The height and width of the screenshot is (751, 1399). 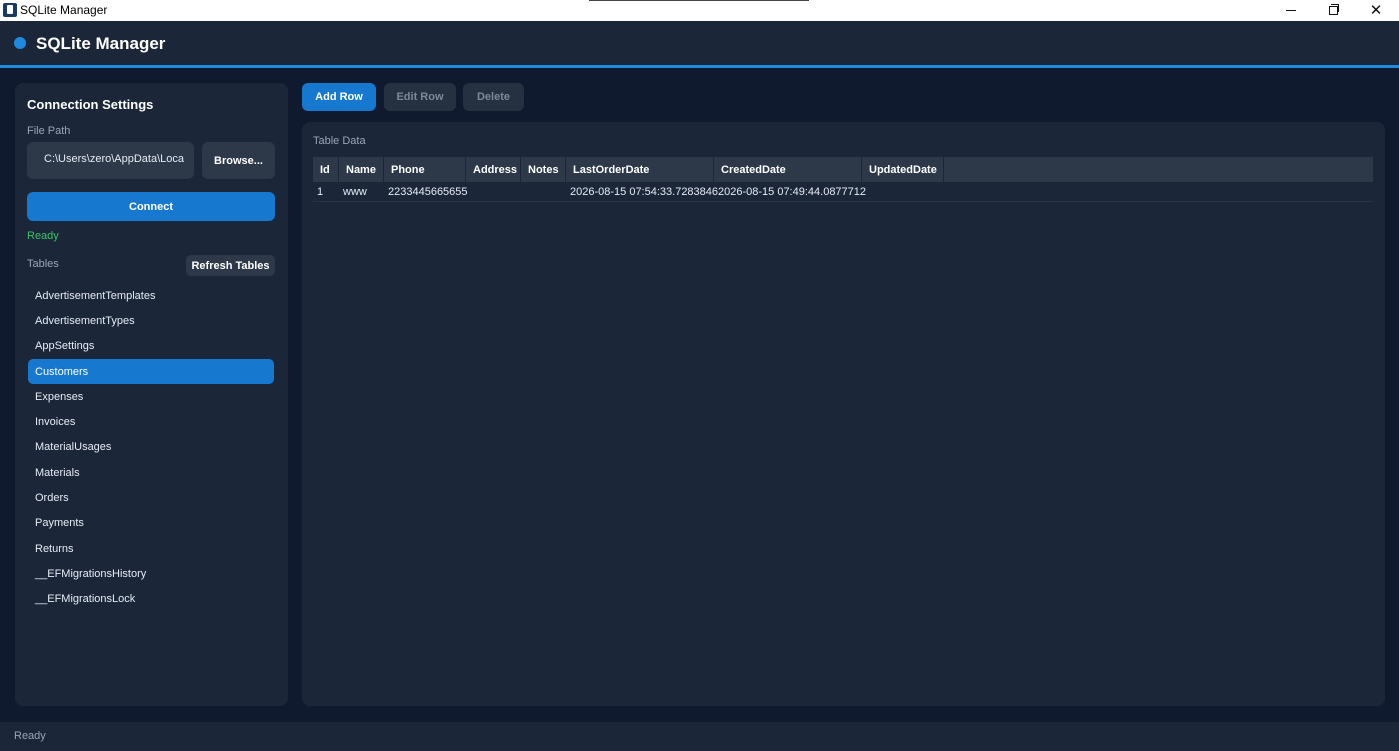 I want to click on table-list-item: __EFMigrationsLock, so click(x=151, y=599).